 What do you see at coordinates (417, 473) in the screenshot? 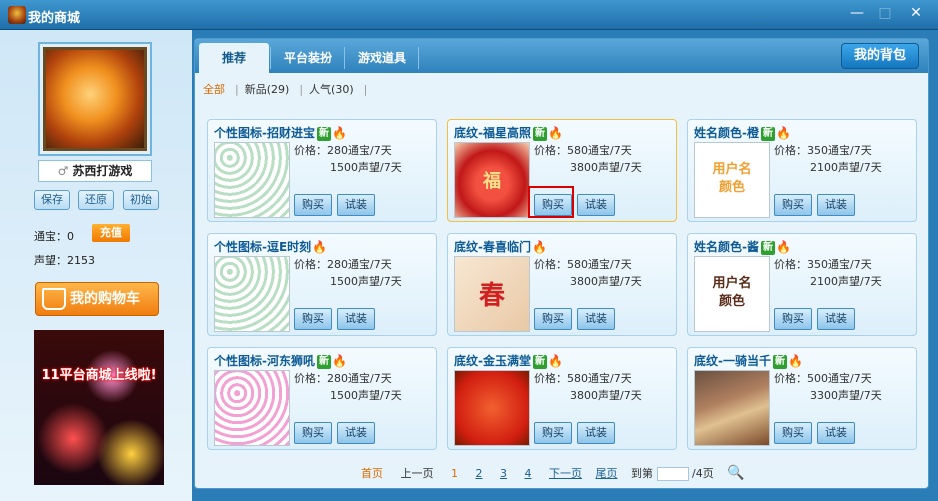
I see `prev-page-link: 上一页` at bounding box center [417, 473].